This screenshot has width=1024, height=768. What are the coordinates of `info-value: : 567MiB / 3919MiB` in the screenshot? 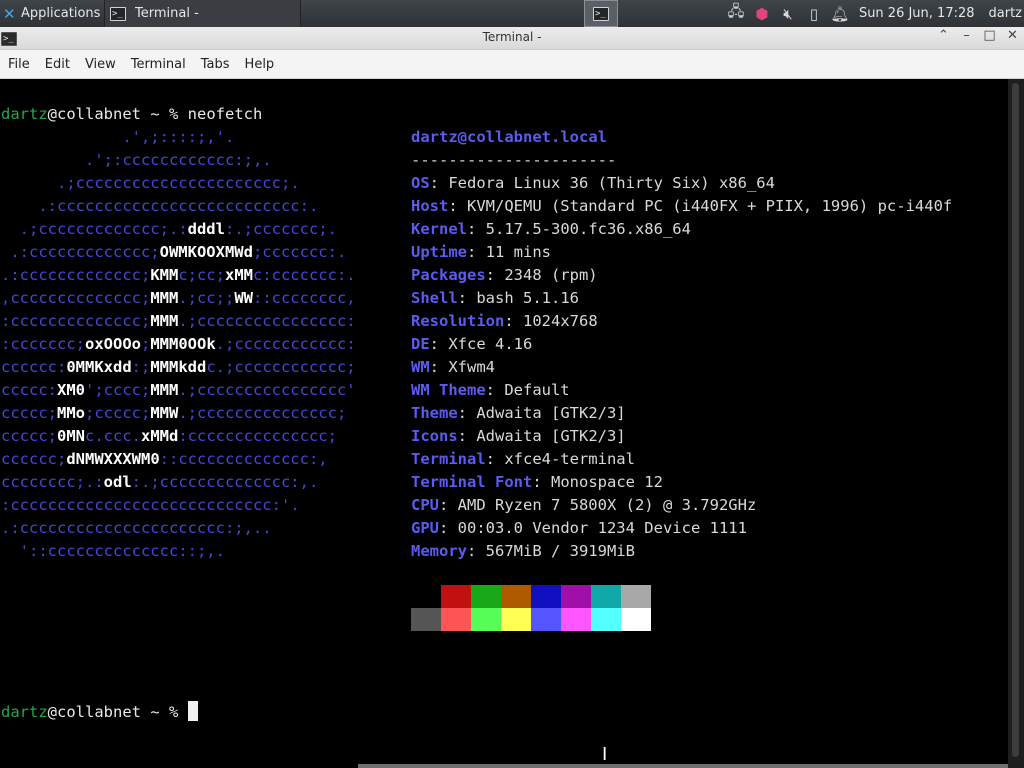 It's located at (551, 551).